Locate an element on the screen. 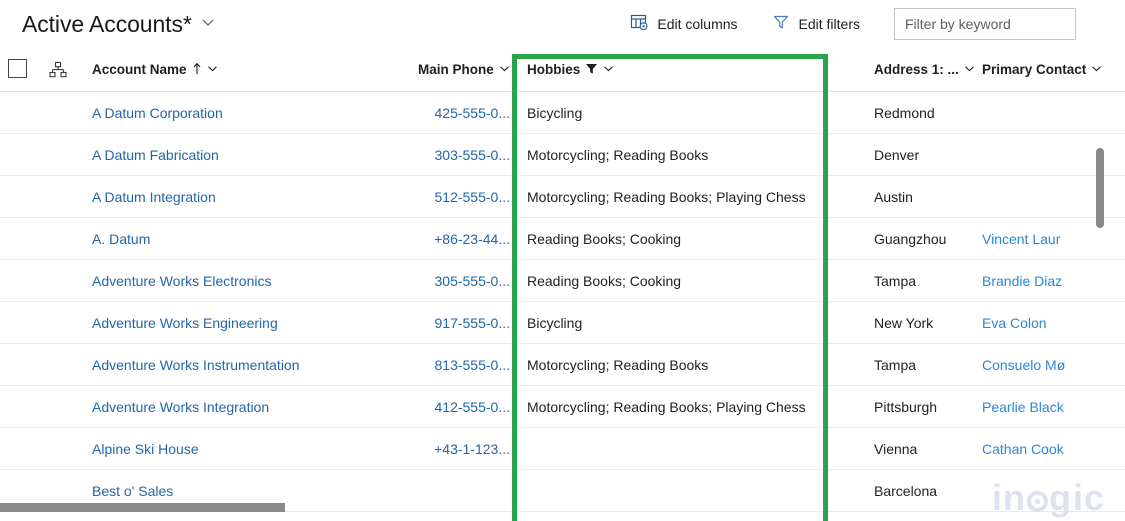 The height and width of the screenshot is (521, 1125). select-all-cell is located at coordinates (26, 68).